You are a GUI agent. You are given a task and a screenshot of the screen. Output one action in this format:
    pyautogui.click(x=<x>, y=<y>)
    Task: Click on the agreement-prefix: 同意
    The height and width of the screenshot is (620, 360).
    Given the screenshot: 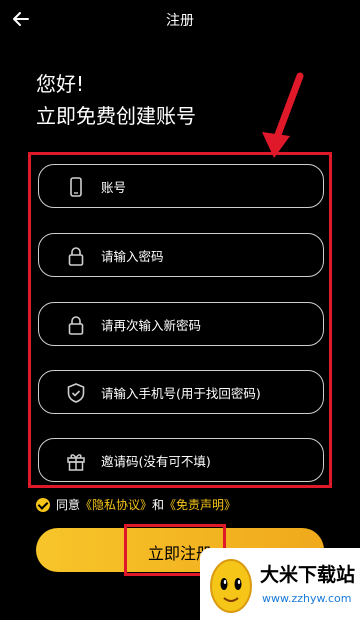 What is the action you would take?
    pyautogui.click(x=68, y=505)
    